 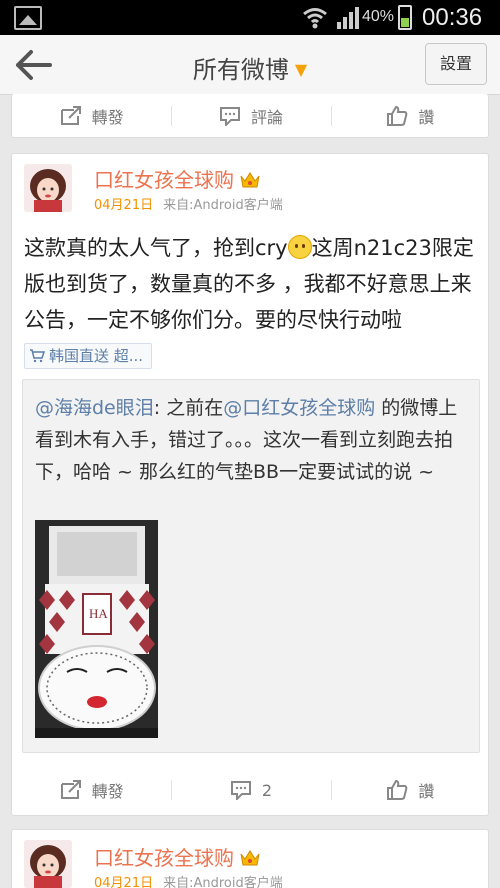 I want to click on cushion-compact-photo: HA, so click(x=96, y=629).